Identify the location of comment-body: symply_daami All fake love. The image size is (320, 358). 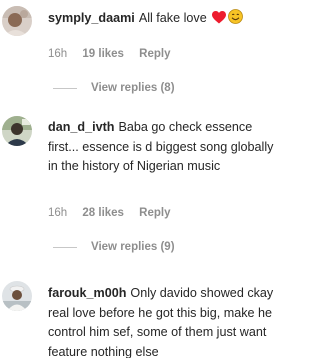
(164, 20).